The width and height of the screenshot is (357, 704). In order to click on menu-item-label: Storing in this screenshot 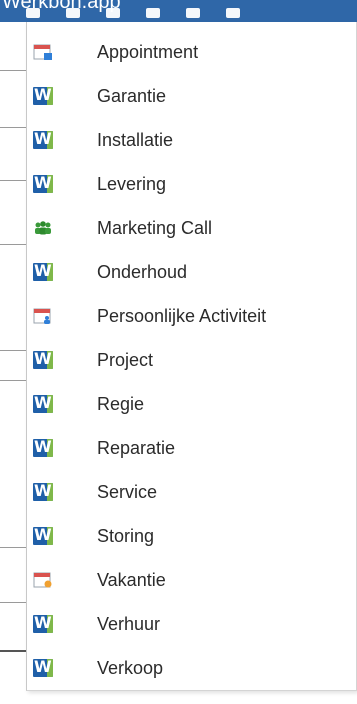, I will do `click(126, 535)`.